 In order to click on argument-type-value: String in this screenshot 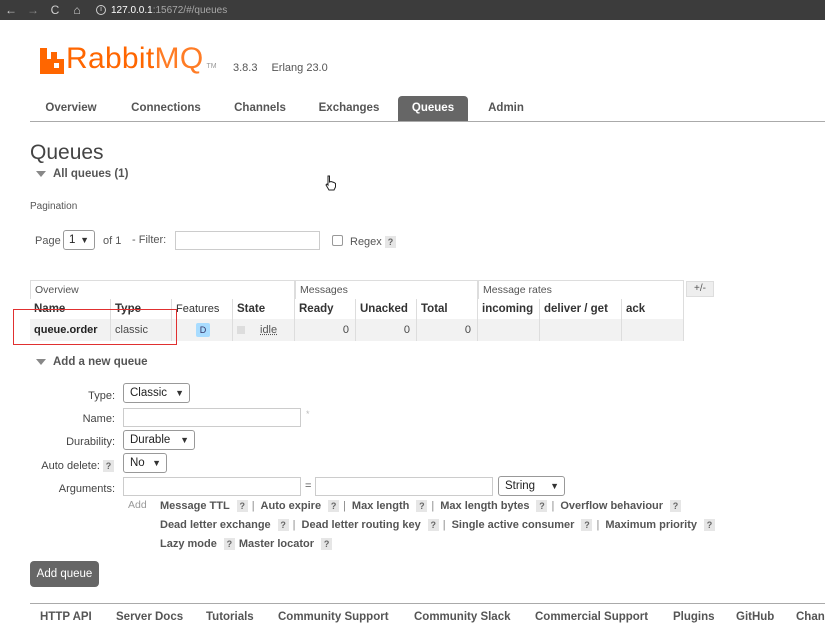, I will do `click(520, 486)`.